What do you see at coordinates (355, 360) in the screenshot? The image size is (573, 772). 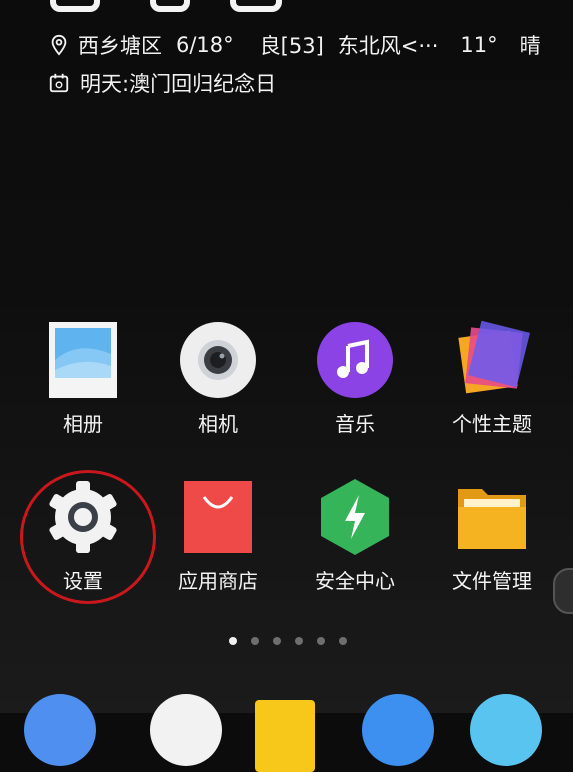 I see `music-icon` at bounding box center [355, 360].